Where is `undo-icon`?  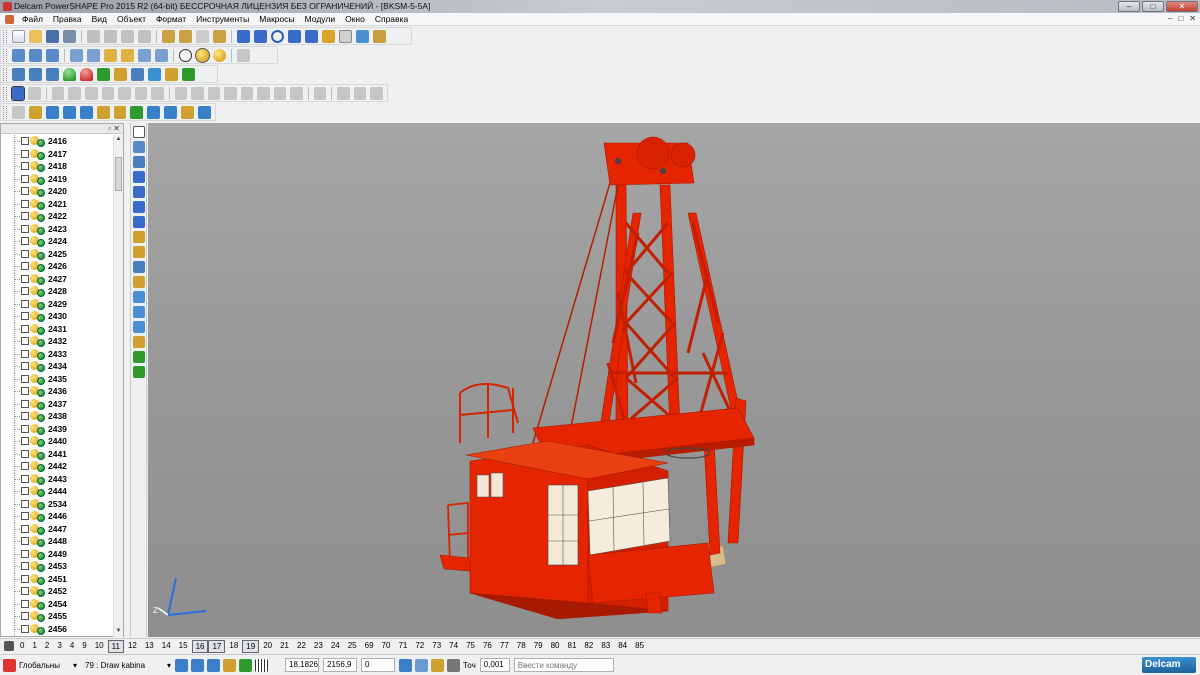
undo-icon is located at coordinates (168, 36).